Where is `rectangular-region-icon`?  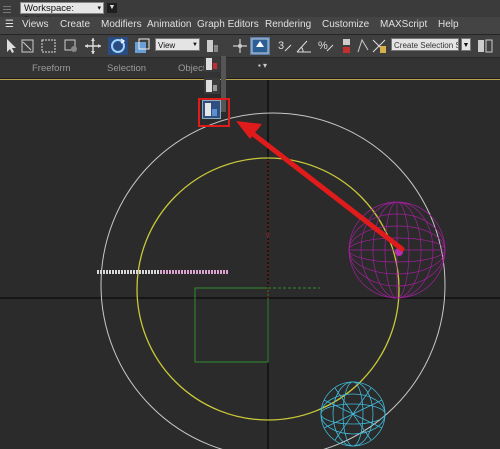
rectangular-region-icon is located at coordinates (49, 46).